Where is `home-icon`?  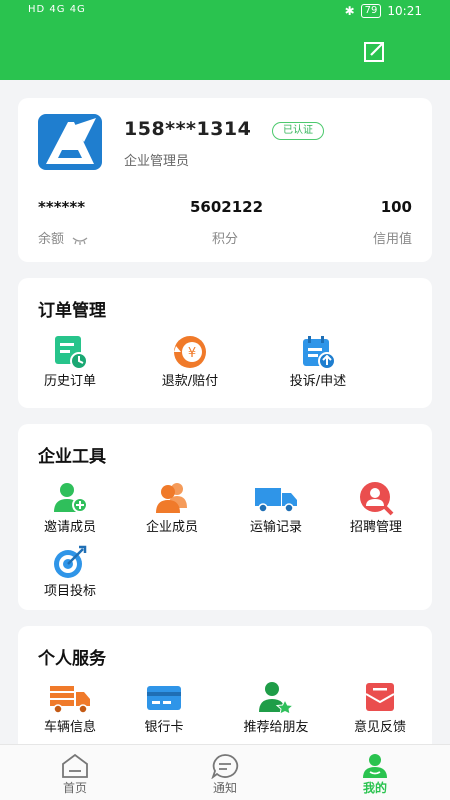 home-icon is located at coordinates (75, 765).